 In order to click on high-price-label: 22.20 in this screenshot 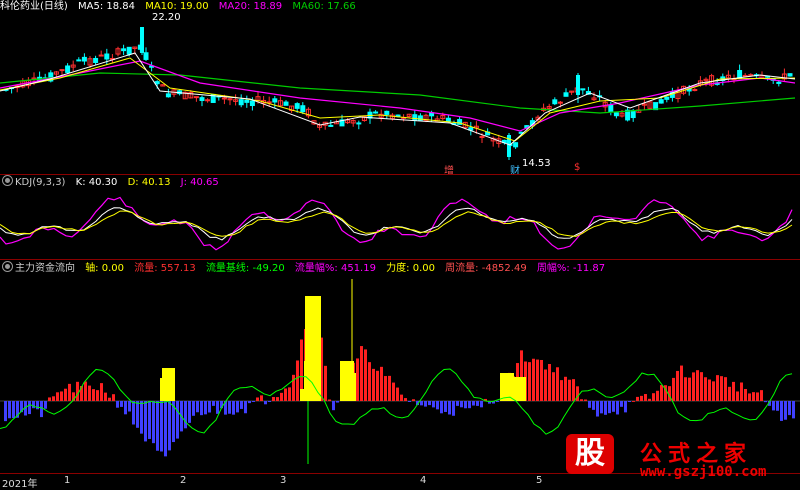, I will do `click(166, 17)`.